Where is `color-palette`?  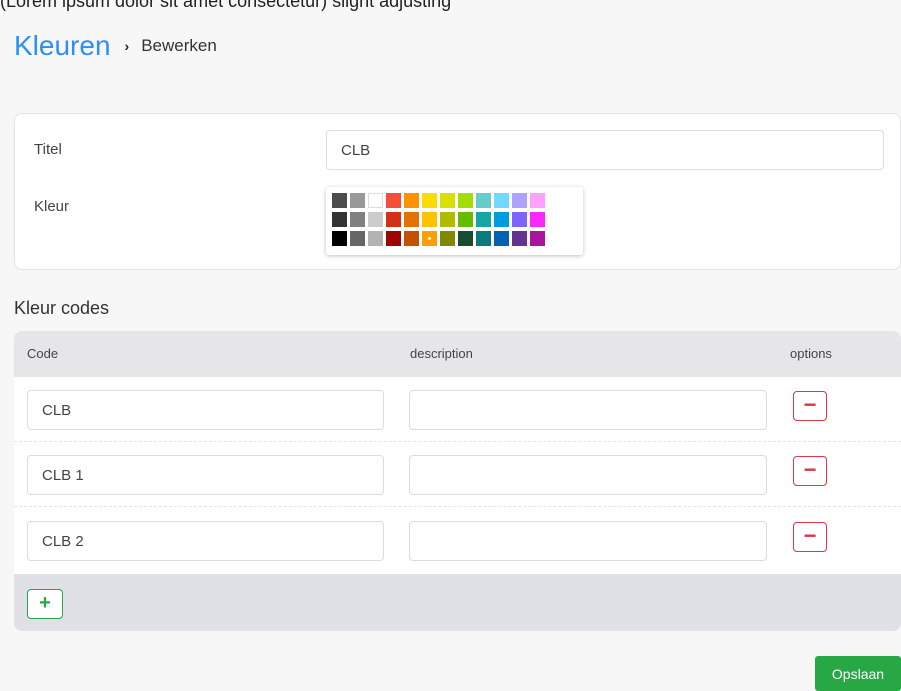 color-palette is located at coordinates (454, 221).